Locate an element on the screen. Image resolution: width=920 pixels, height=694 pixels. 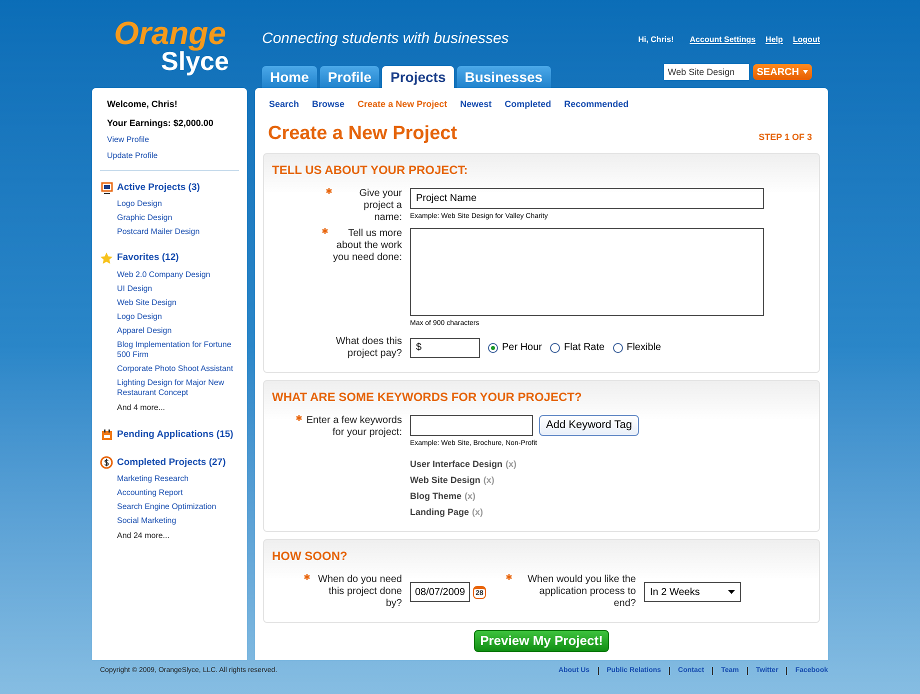
tagline: Connecting students with businesses is located at coordinates (386, 39).